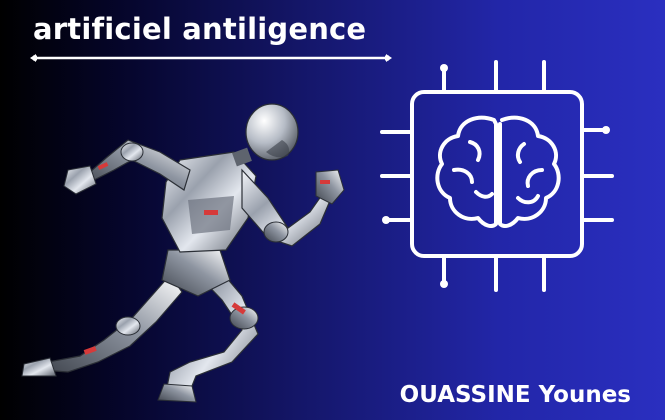 The height and width of the screenshot is (420, 665). What do you see at coordinates (211, 58) in the screenshot?
I see `title-underline-decoration` at bounding box center [211, 58].